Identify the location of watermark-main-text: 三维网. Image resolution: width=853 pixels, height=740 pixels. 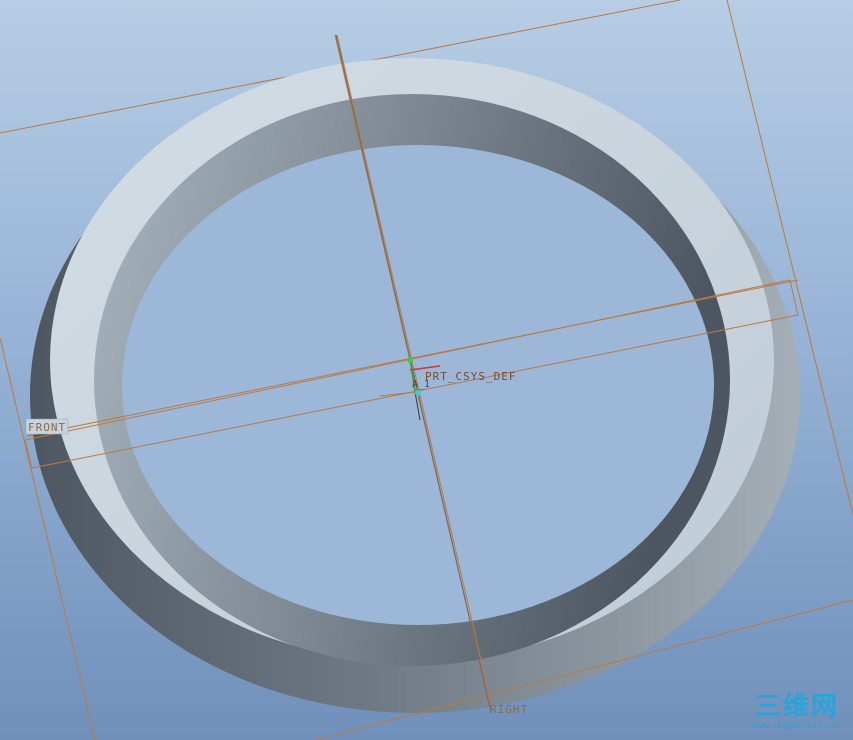
(796, 707).